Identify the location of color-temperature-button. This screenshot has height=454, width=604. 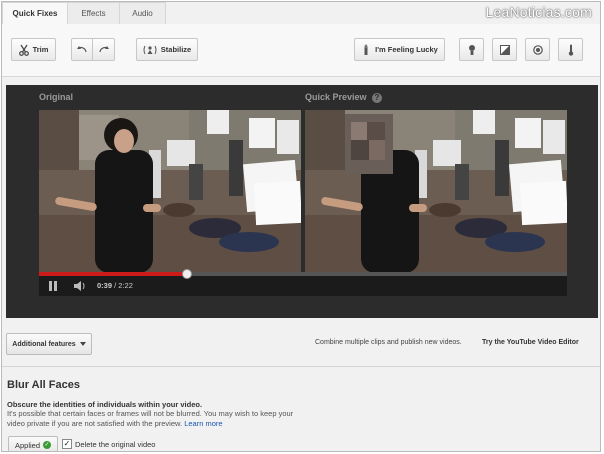
(570, 49).